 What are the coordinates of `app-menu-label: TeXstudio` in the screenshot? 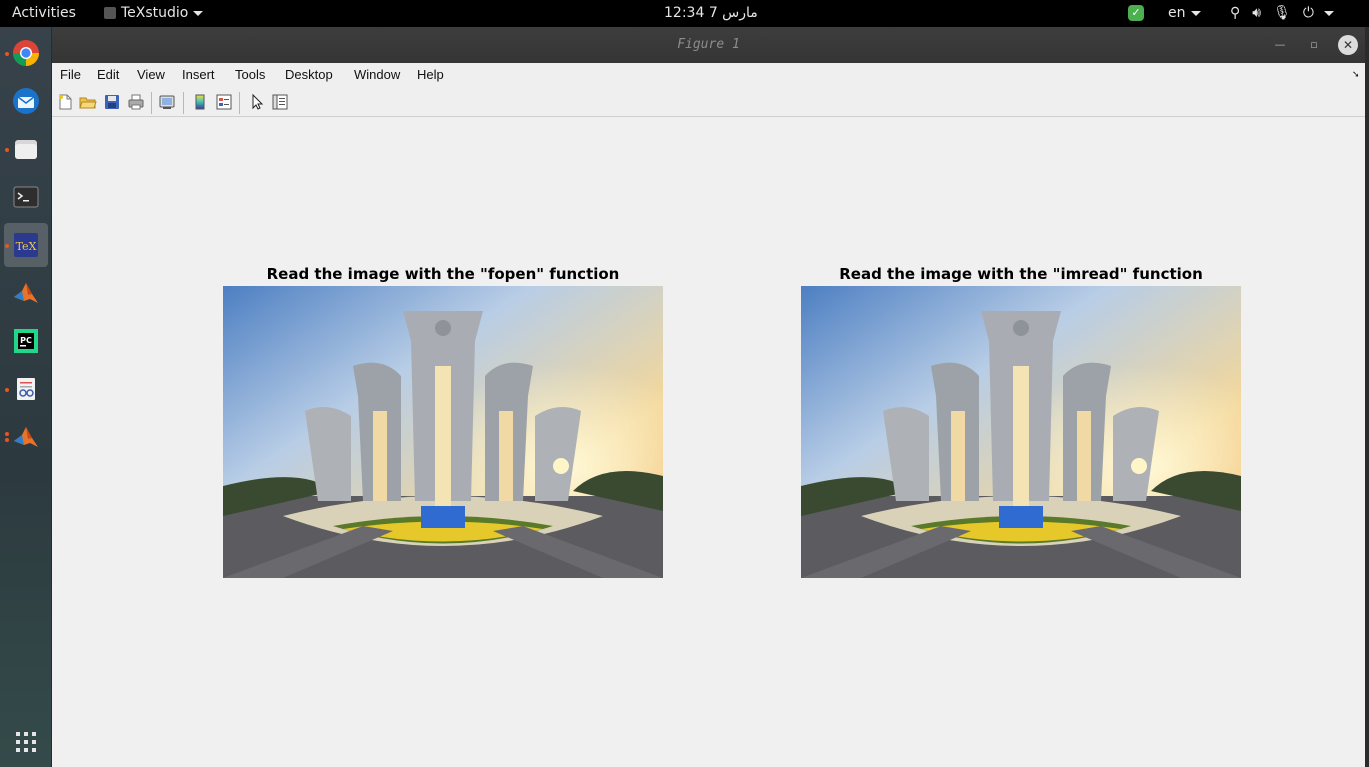 It's located at (155, 13).